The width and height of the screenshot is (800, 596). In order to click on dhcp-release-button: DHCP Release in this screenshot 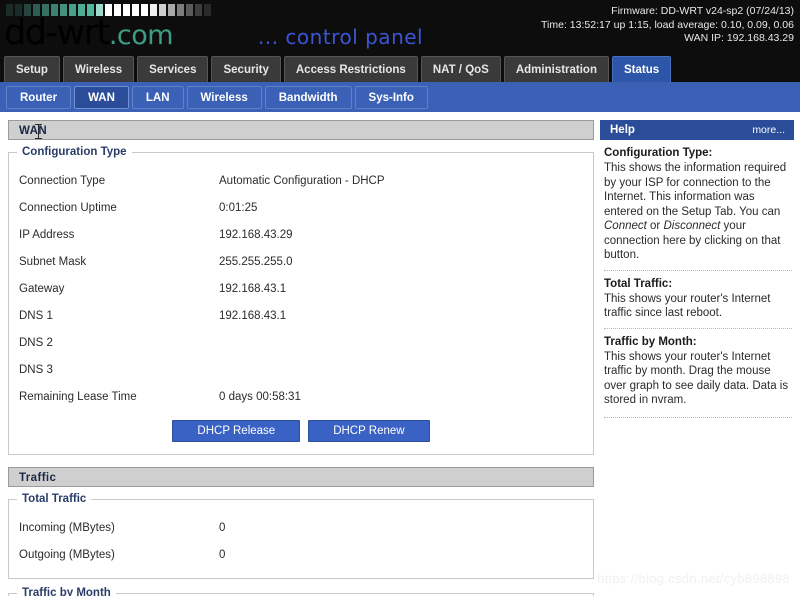, I will do `click(236, 431)`.